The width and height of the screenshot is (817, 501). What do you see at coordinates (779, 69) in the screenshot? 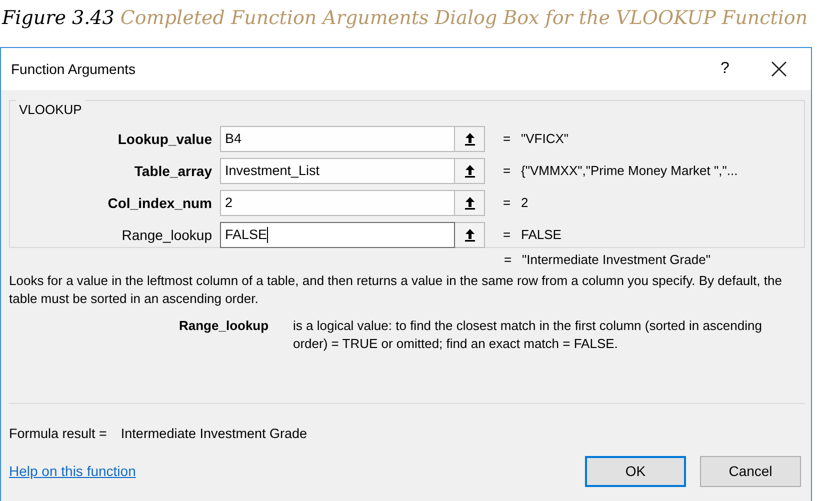
I see `close-icon` at bounding box center [779, 69].